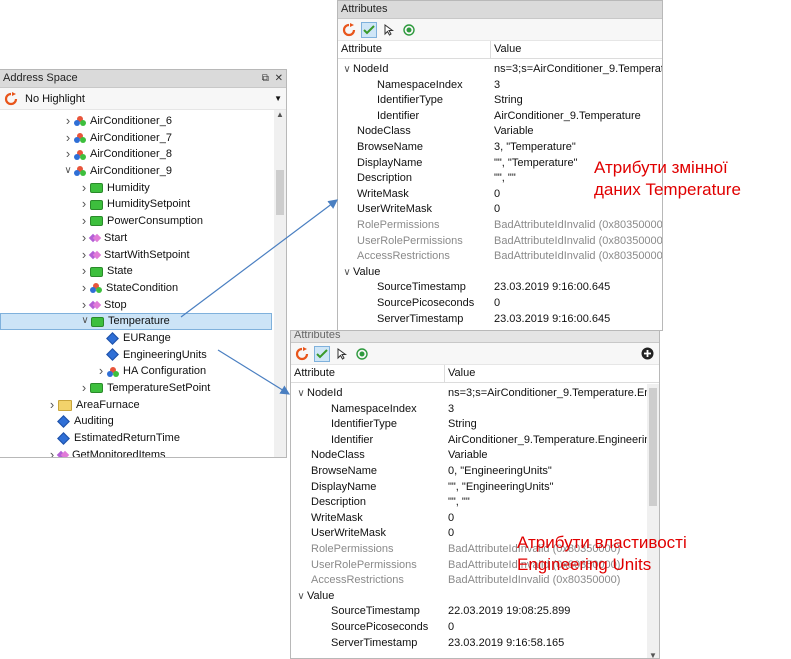  What do you see at coordinates (65, 405) in the screenshot?
I see `folder-icon` at bounding box center [65, 405].